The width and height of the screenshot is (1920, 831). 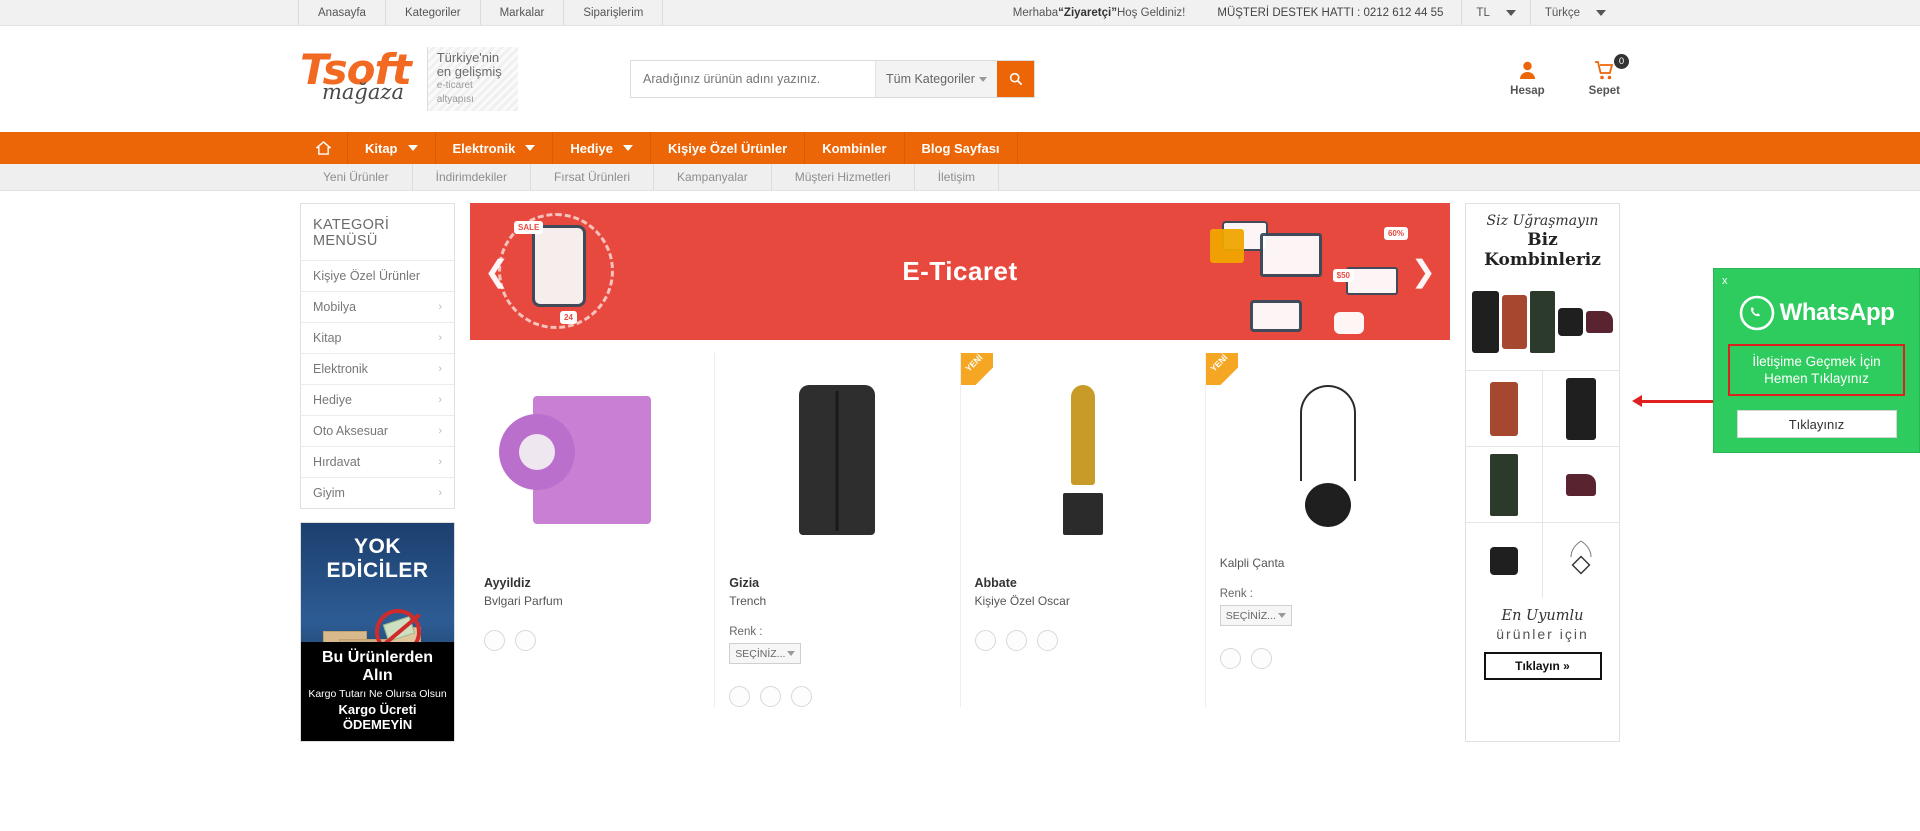 What do you see at coordinates (1542, 616) in the screenshot?
I see `combine-foot-line-1: En Uyumlu` at bounding box center [1542, 616].